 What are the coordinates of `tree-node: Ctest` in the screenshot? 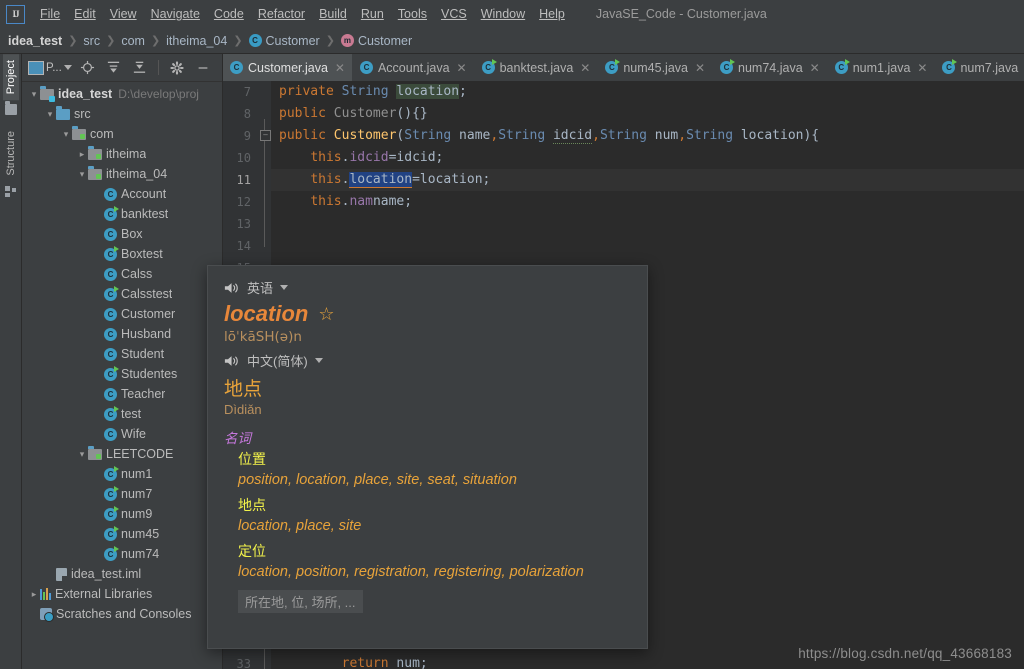 It's located at (122, 414).